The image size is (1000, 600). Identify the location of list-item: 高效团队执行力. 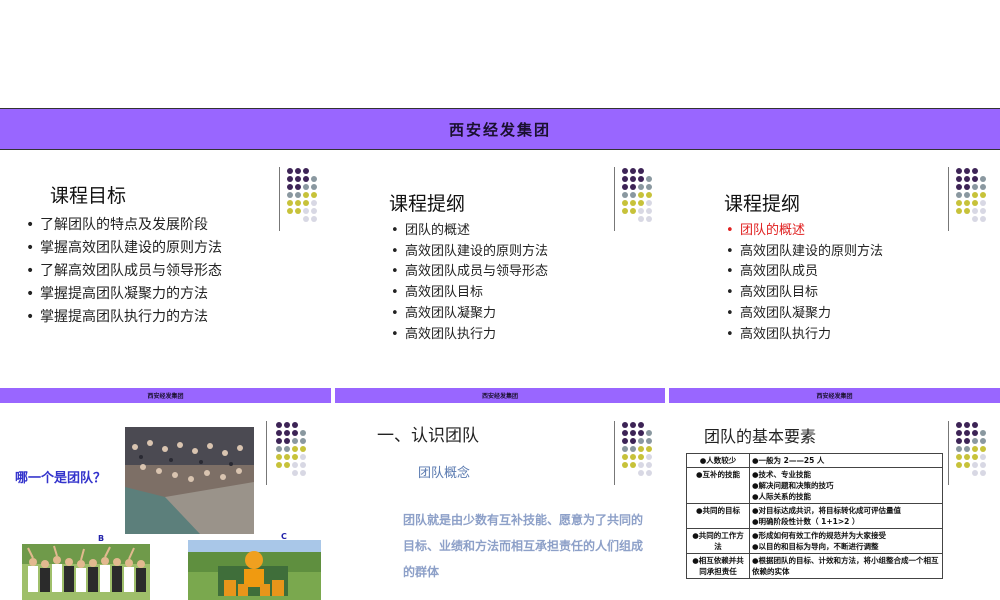
(804, 335).